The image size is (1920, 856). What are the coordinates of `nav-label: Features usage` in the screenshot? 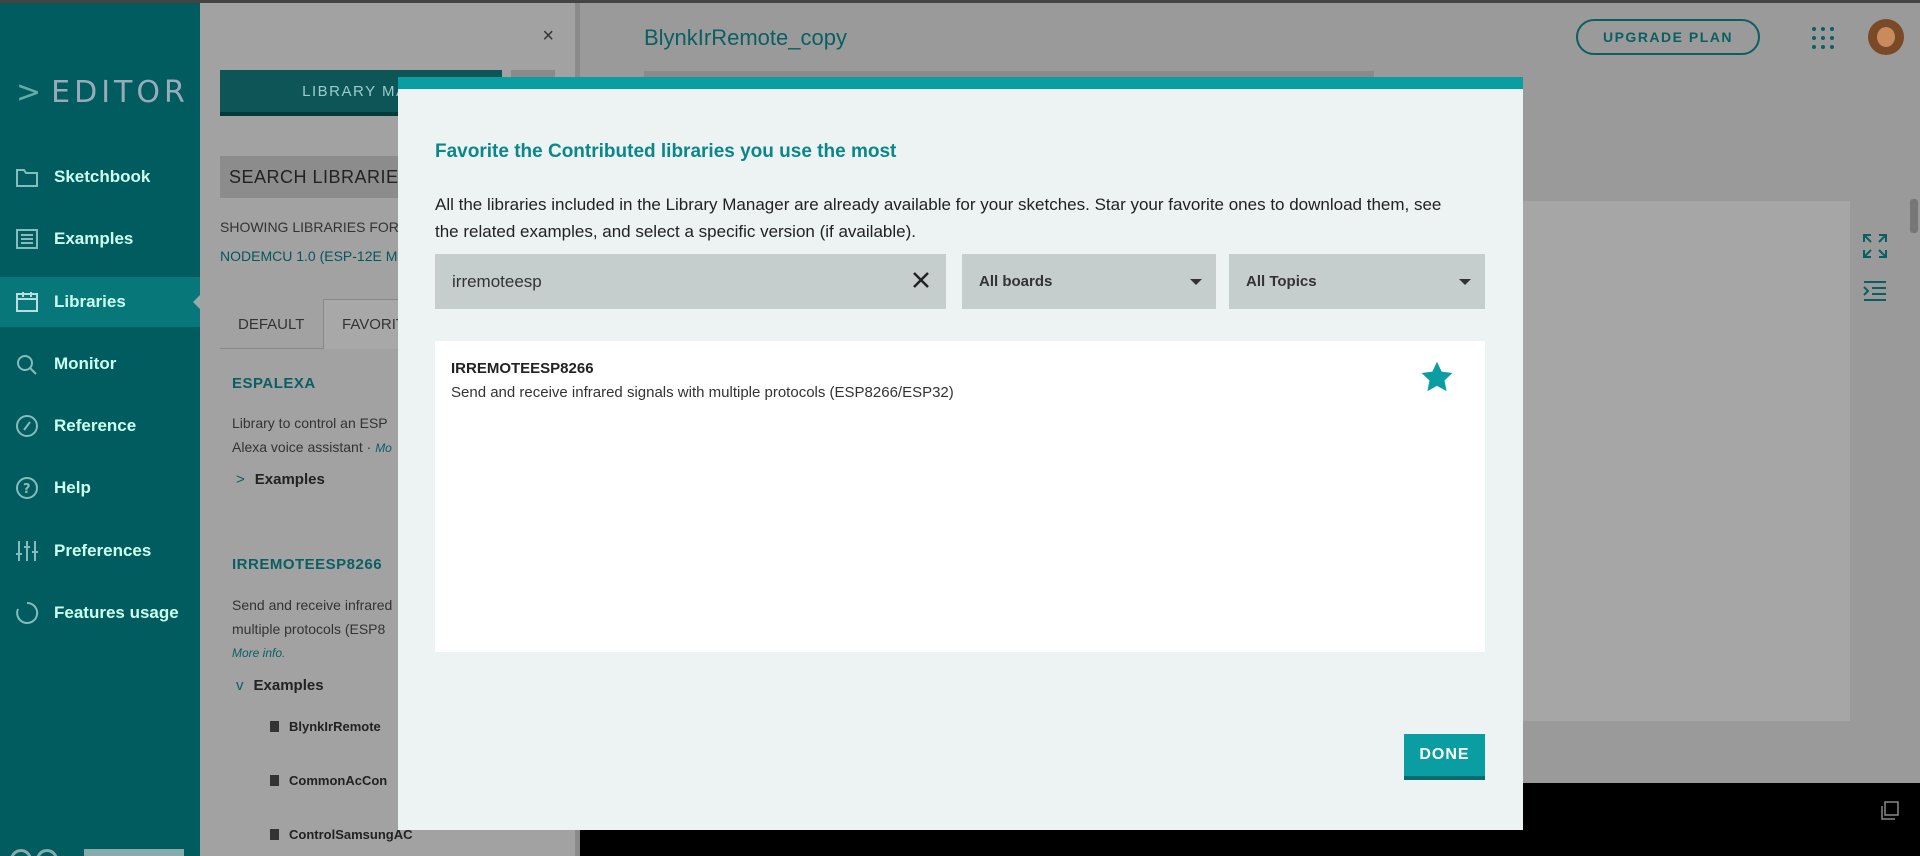 It's located at (116, 612).